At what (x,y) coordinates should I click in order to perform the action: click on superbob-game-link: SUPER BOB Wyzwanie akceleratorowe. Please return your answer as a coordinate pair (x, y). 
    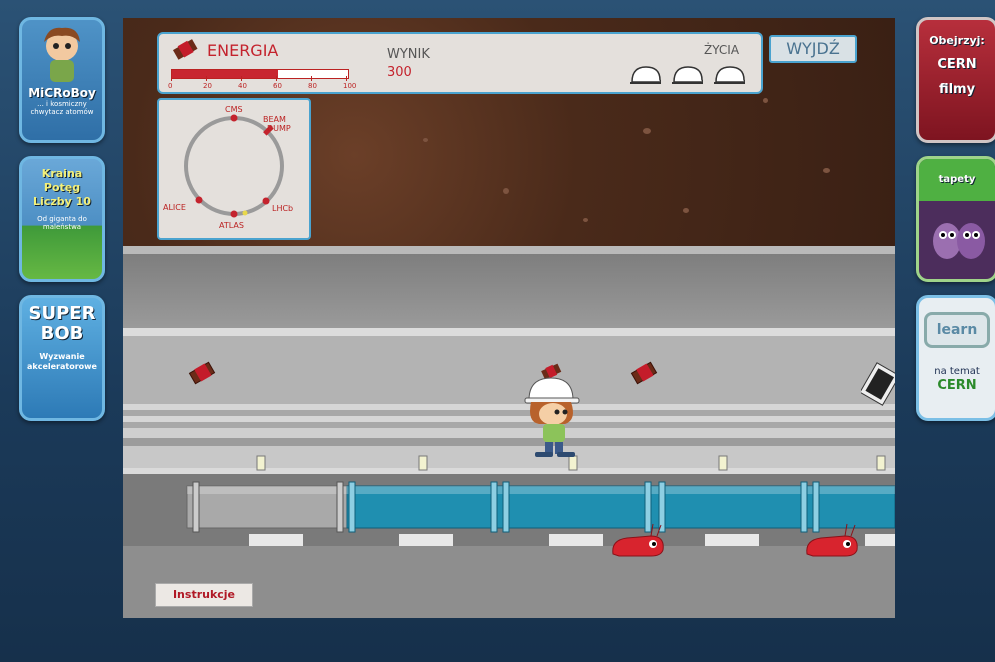
    Looking at the image, I should click on (62, 358).